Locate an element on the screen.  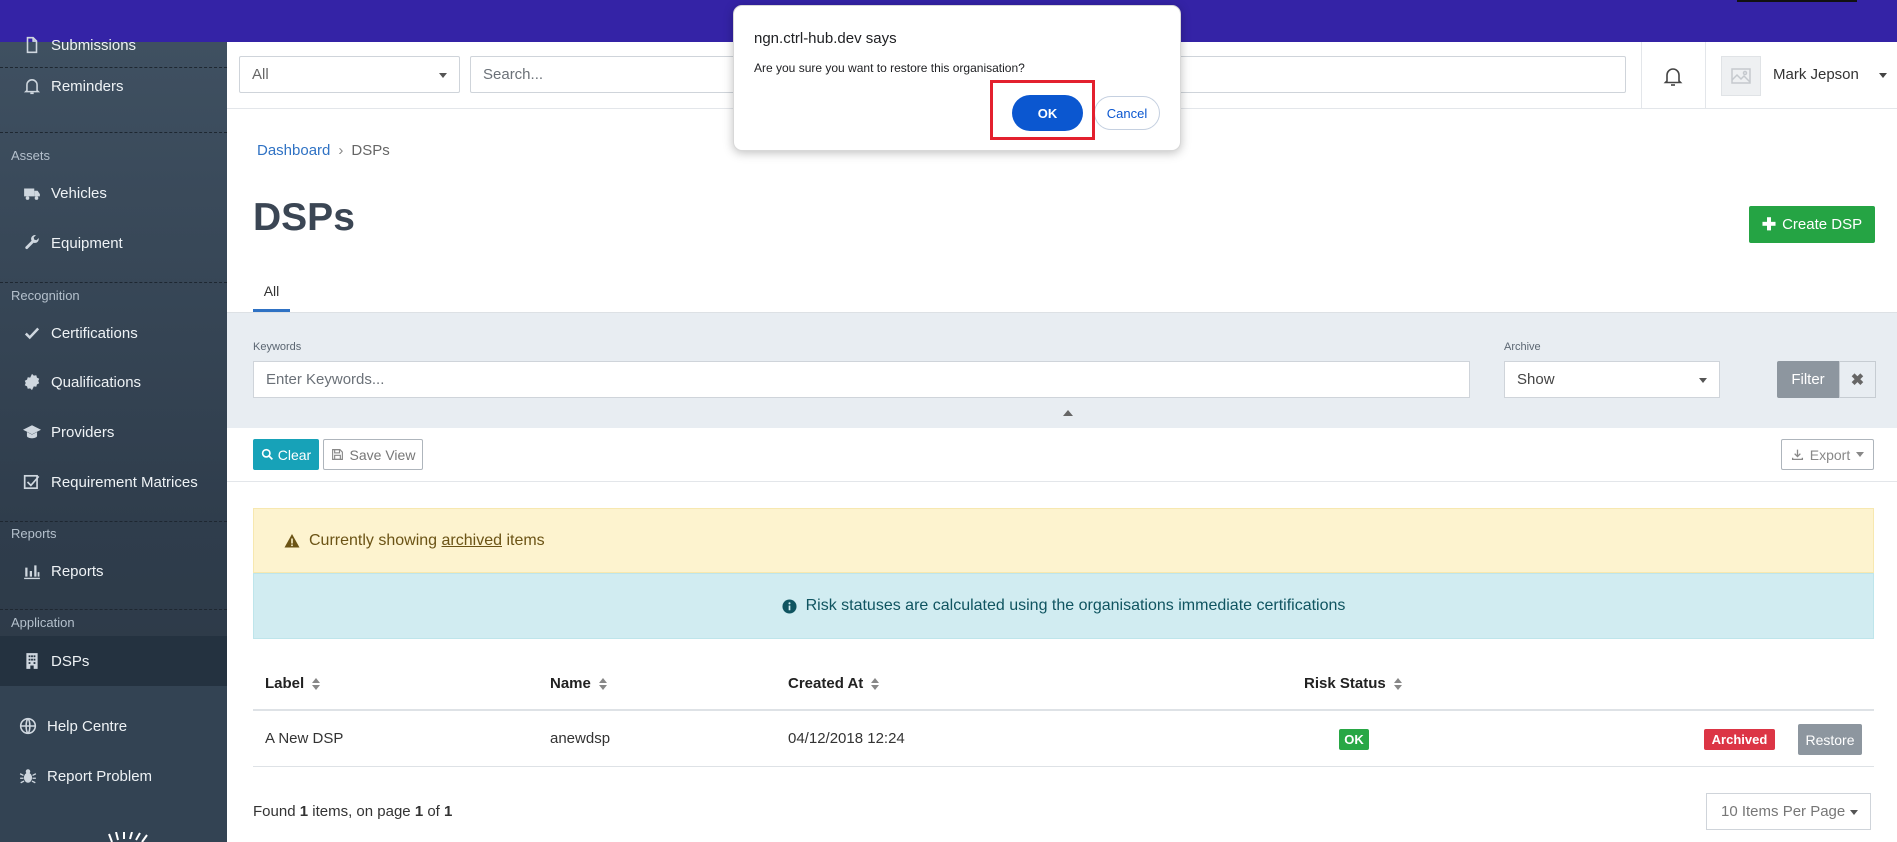
table-row-divider is located at coordinates (1063, 766).